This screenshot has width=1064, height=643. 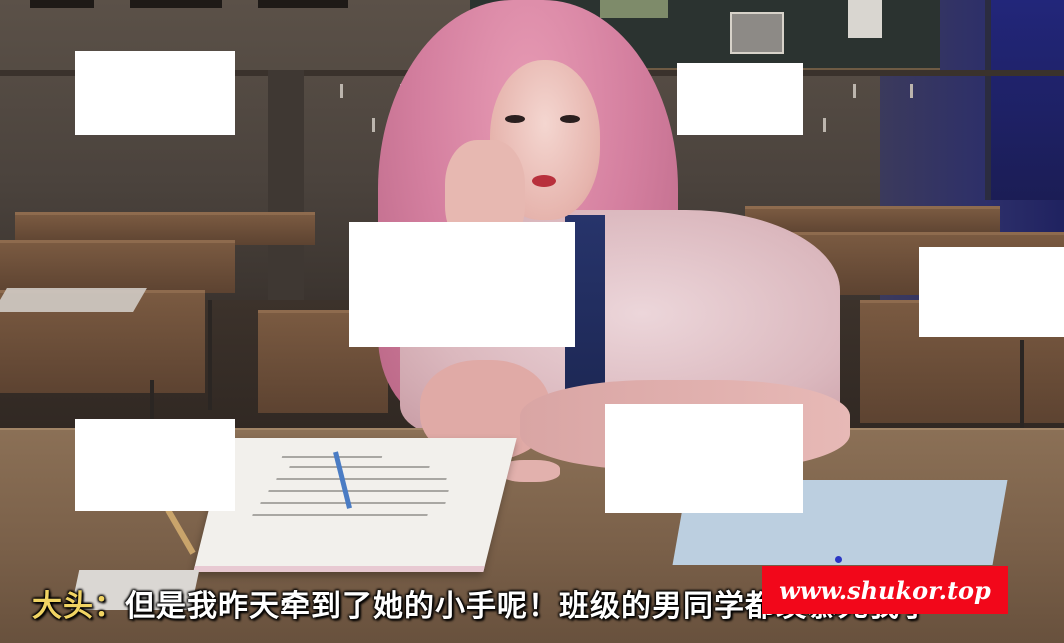 I want to click on character-eye-left, so click(x=515, y=119).